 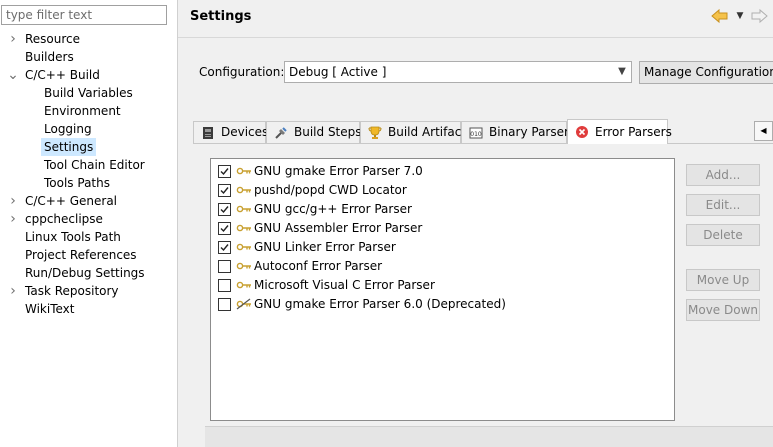 I want to click on filter-input, so click(x=84, y=15).